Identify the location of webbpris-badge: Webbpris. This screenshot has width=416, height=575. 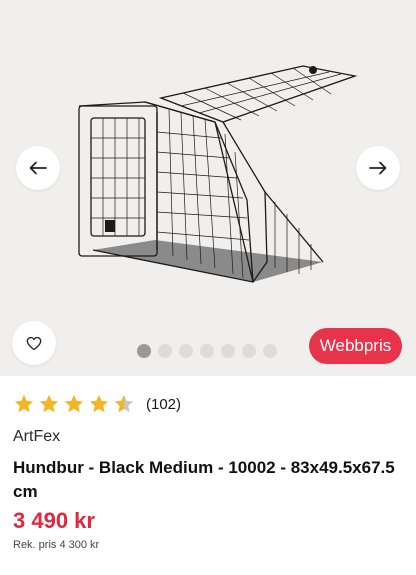
(355, 346).